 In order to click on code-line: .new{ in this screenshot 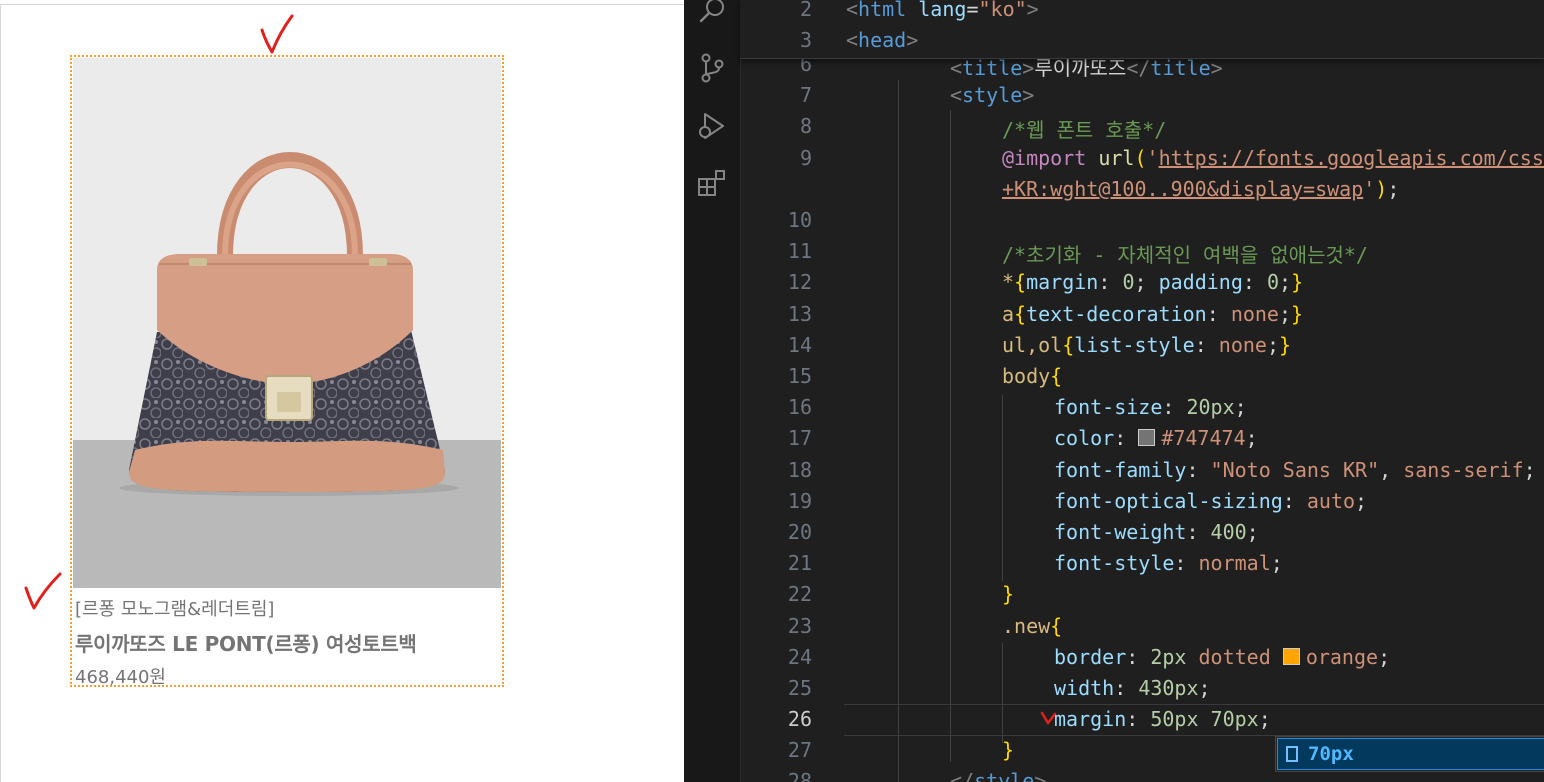, I will do `click(1032, 626)`.